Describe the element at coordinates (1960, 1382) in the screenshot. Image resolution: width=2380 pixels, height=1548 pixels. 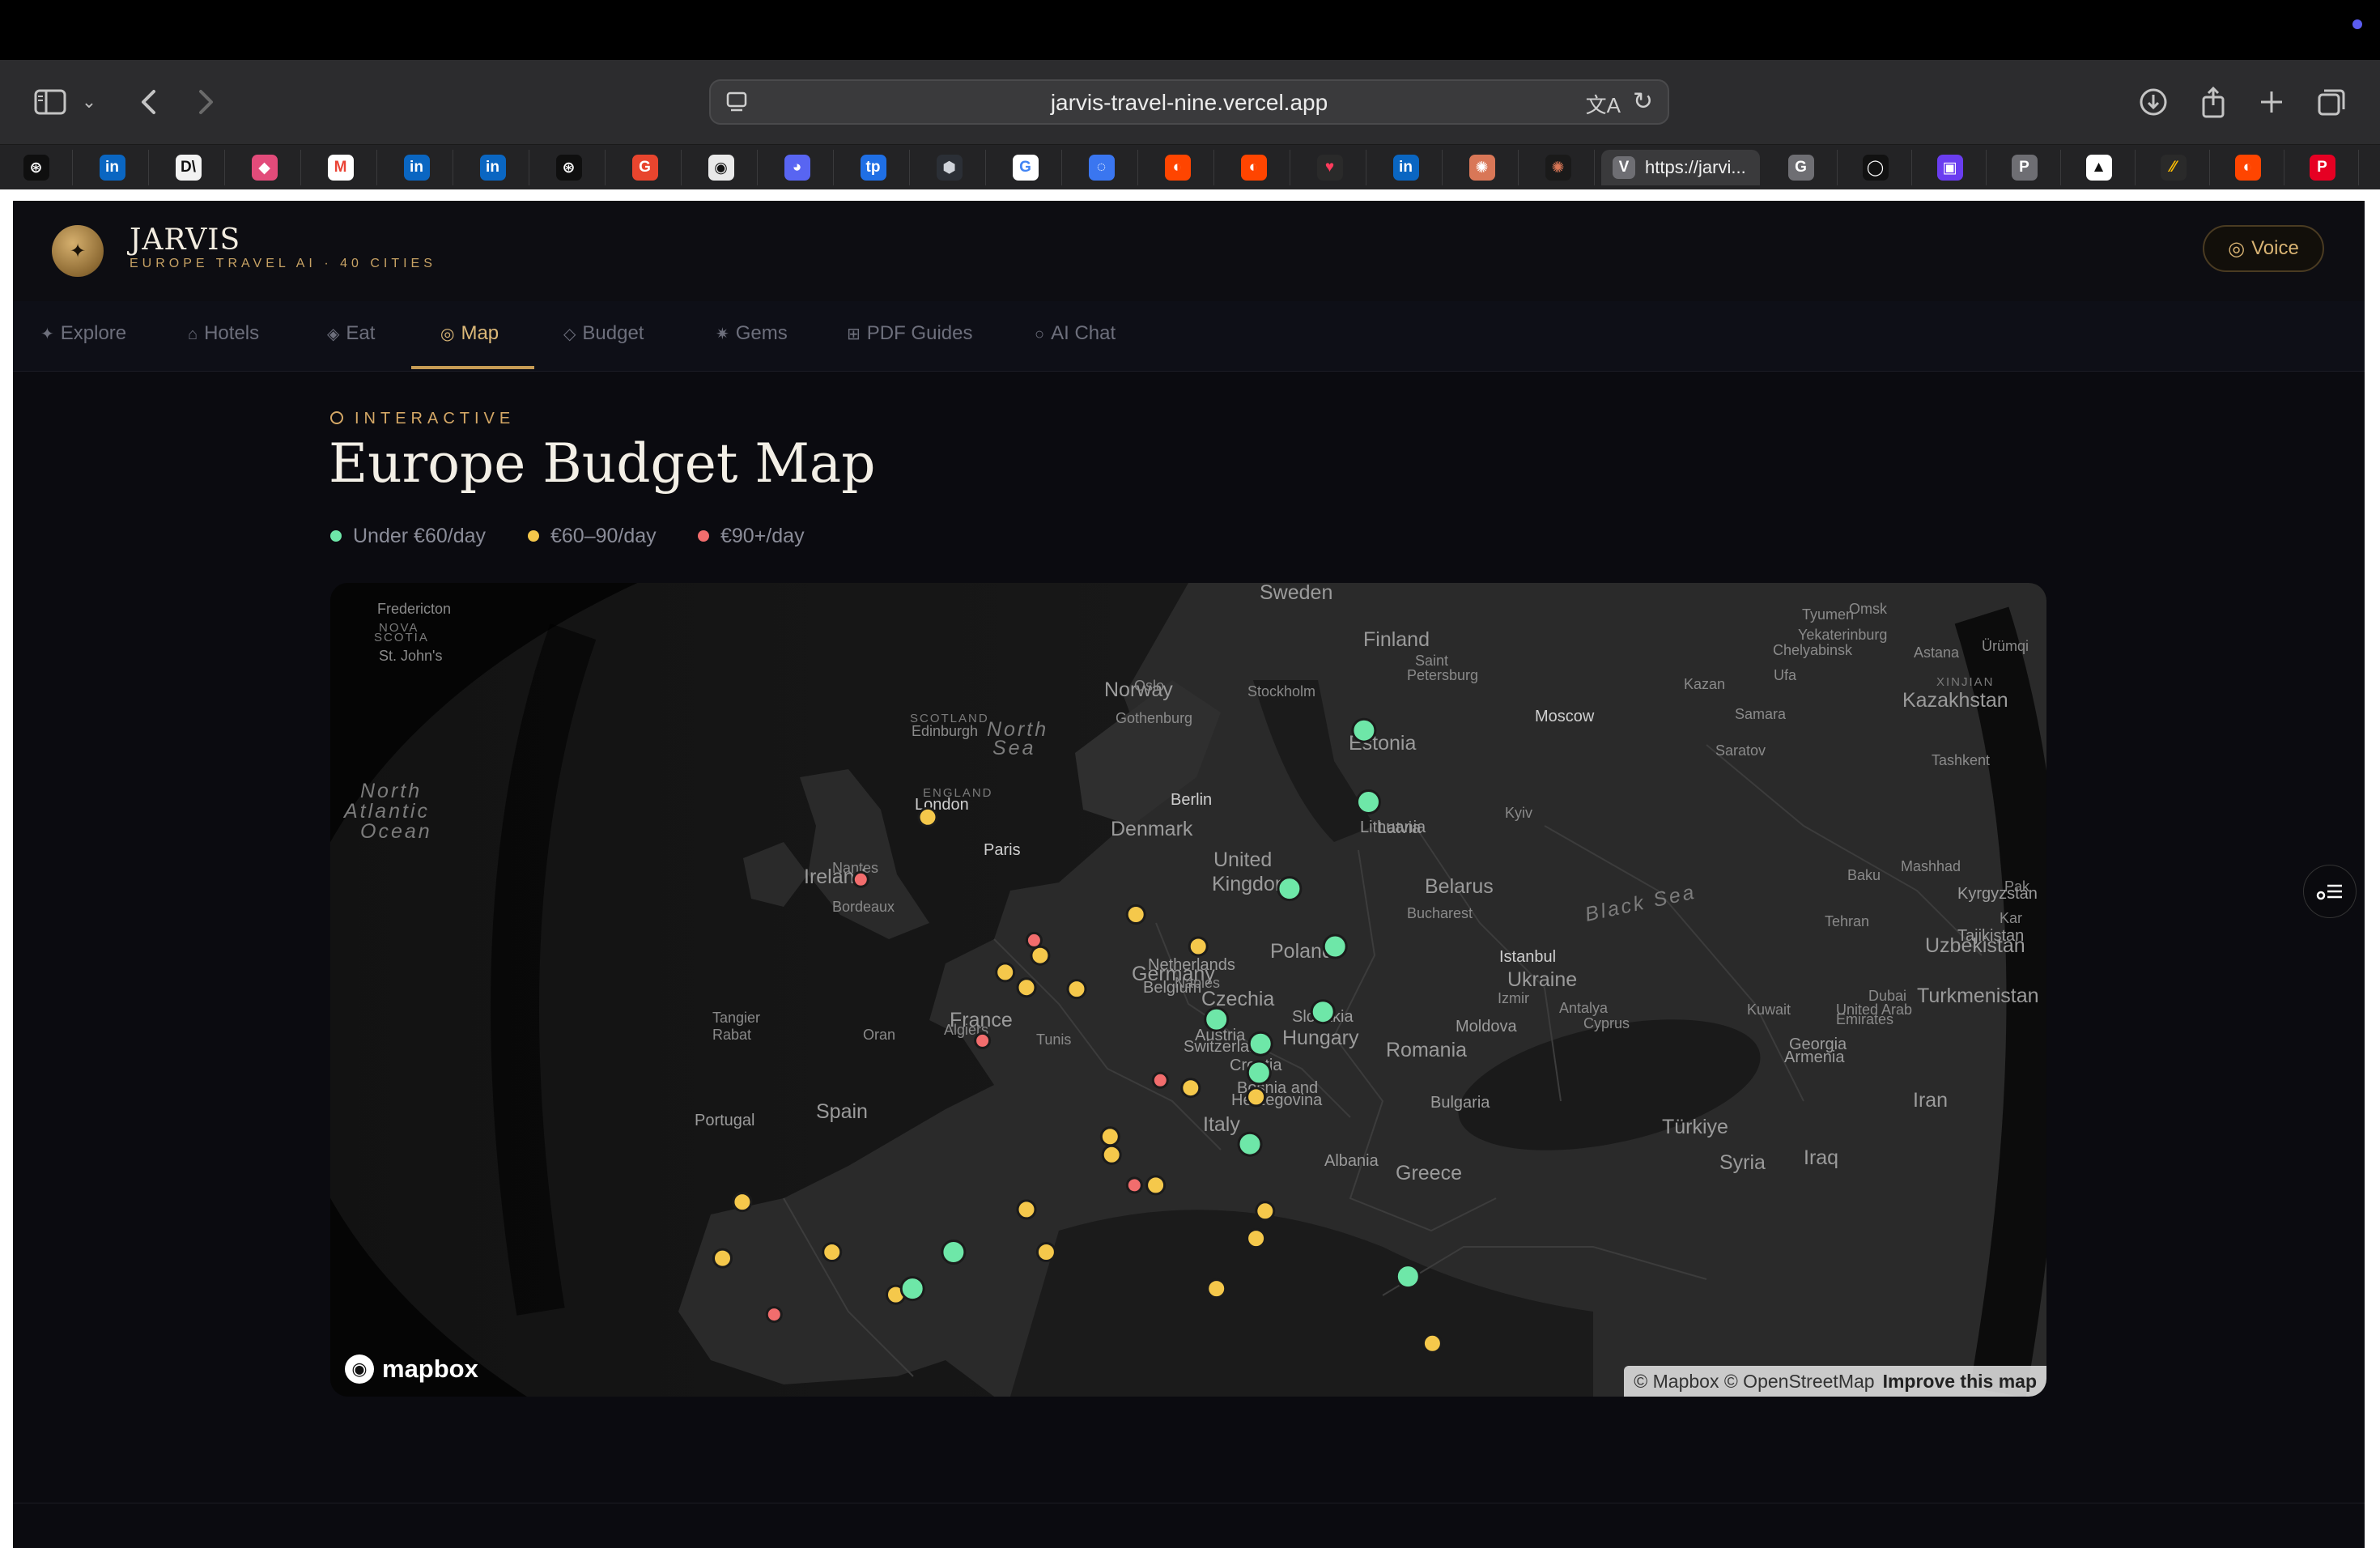
I see `improve-map-link: Improve this map` at that location.